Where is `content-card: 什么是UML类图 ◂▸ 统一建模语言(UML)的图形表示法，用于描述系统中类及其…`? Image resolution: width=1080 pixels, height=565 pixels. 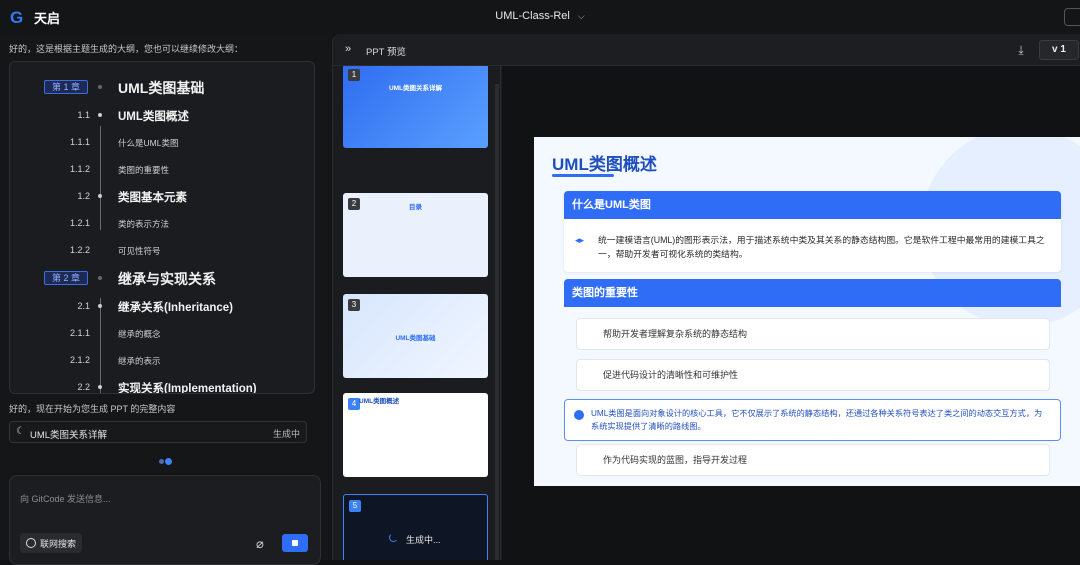 content-card: 什么是UML类图 ◂▸ 统一建模语言(UML)的图形表示法，用于描述系统中类及其… is located at coordinates (812, 231).